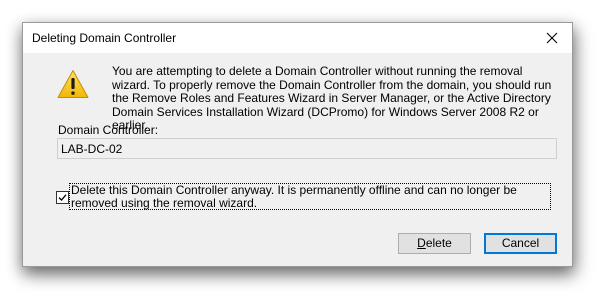  I want to click on warning-icon, so click(73, 85).